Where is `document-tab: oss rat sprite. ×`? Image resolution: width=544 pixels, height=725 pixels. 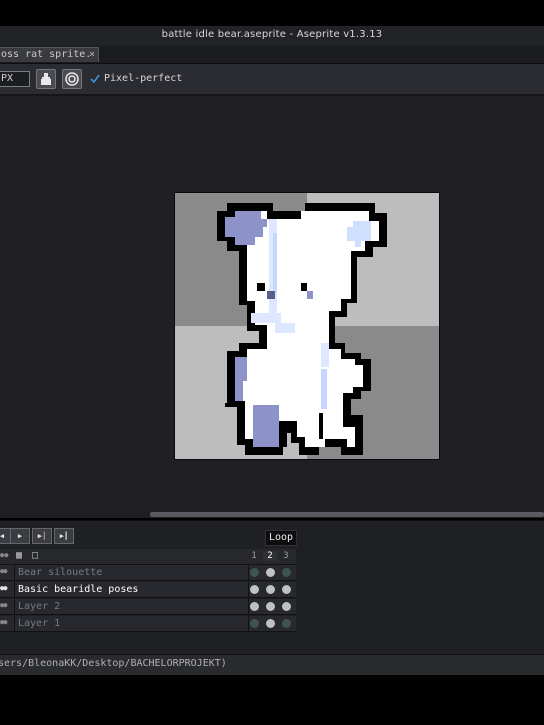 document-tab: oss rat sprite. × is located at coordinates (49, 54).